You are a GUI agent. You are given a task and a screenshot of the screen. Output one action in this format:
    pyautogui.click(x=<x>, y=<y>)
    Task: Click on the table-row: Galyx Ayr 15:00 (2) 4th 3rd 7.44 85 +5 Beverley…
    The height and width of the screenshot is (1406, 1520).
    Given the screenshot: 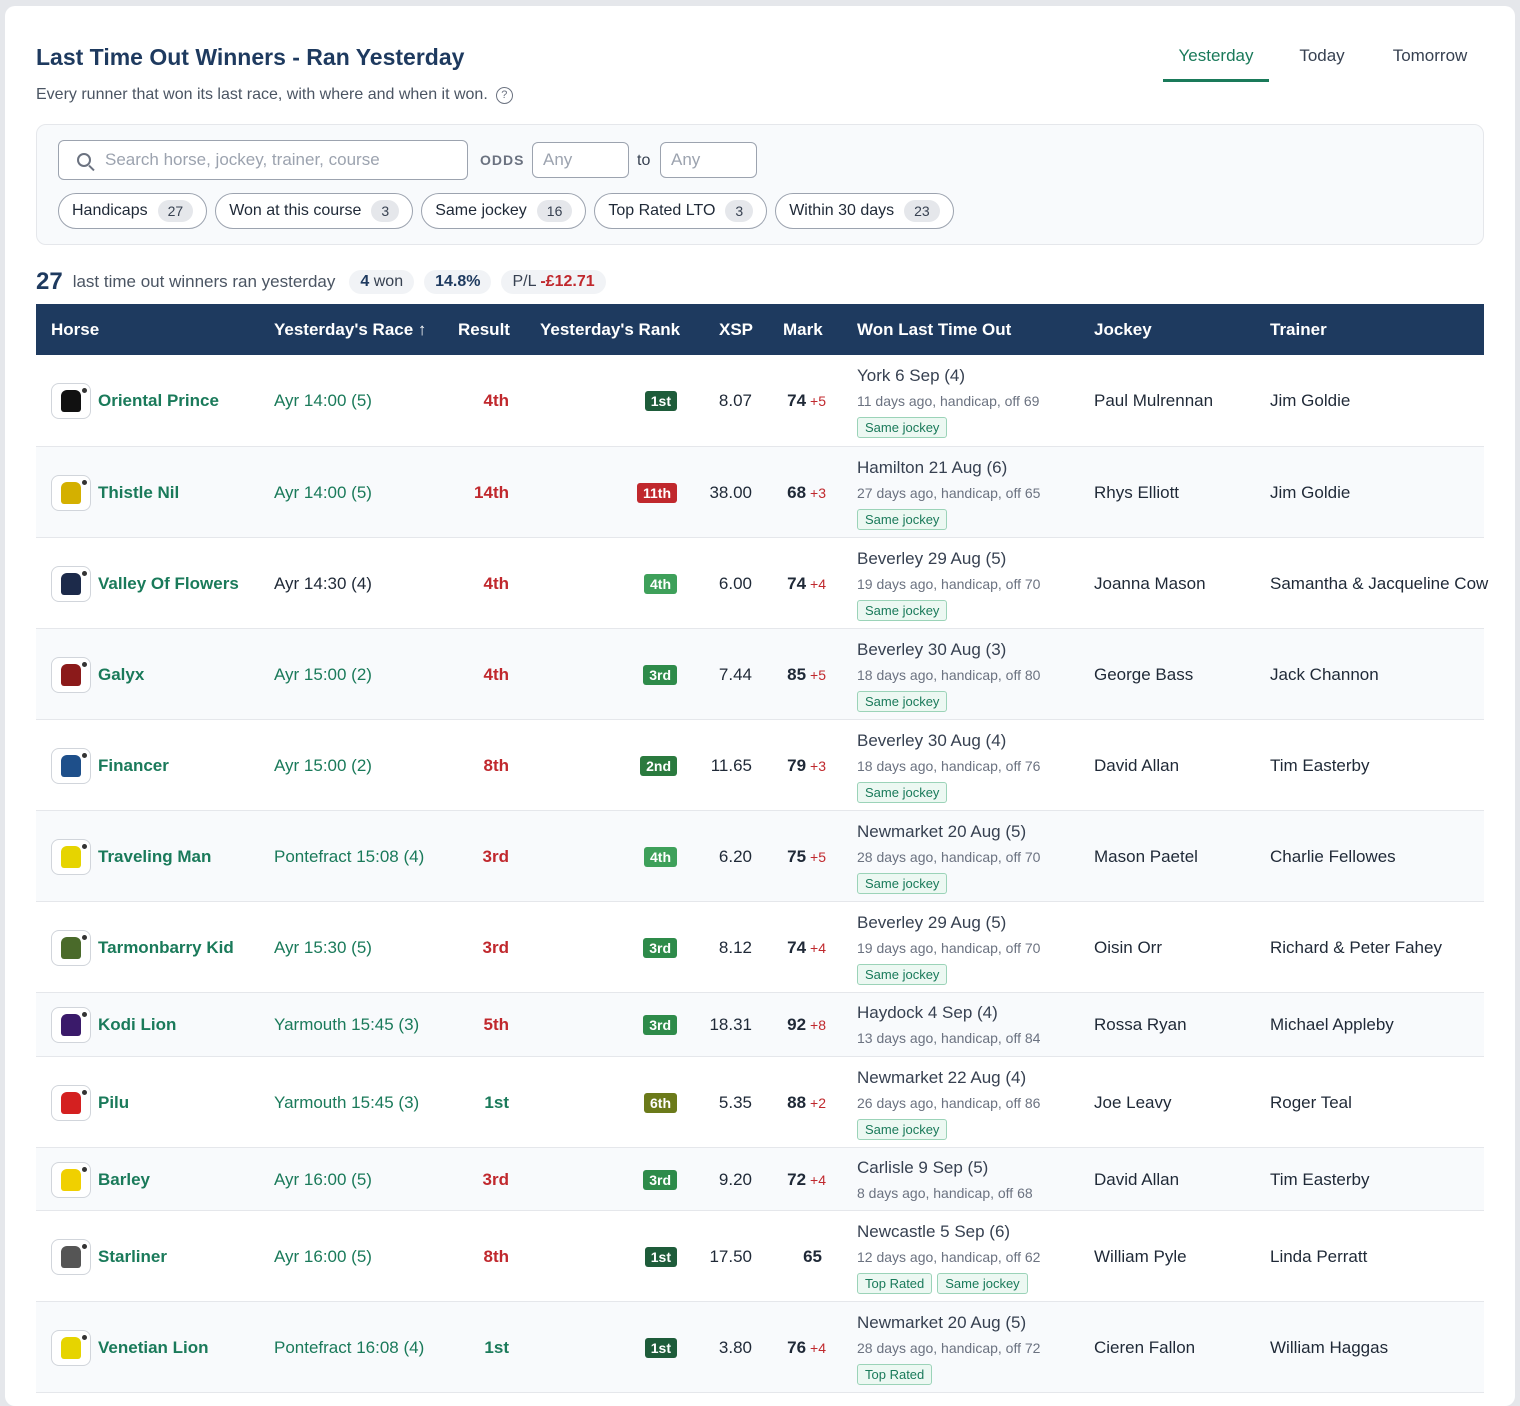 What is the action you would take?
    pyautogui.click(x=760, y=674)
    